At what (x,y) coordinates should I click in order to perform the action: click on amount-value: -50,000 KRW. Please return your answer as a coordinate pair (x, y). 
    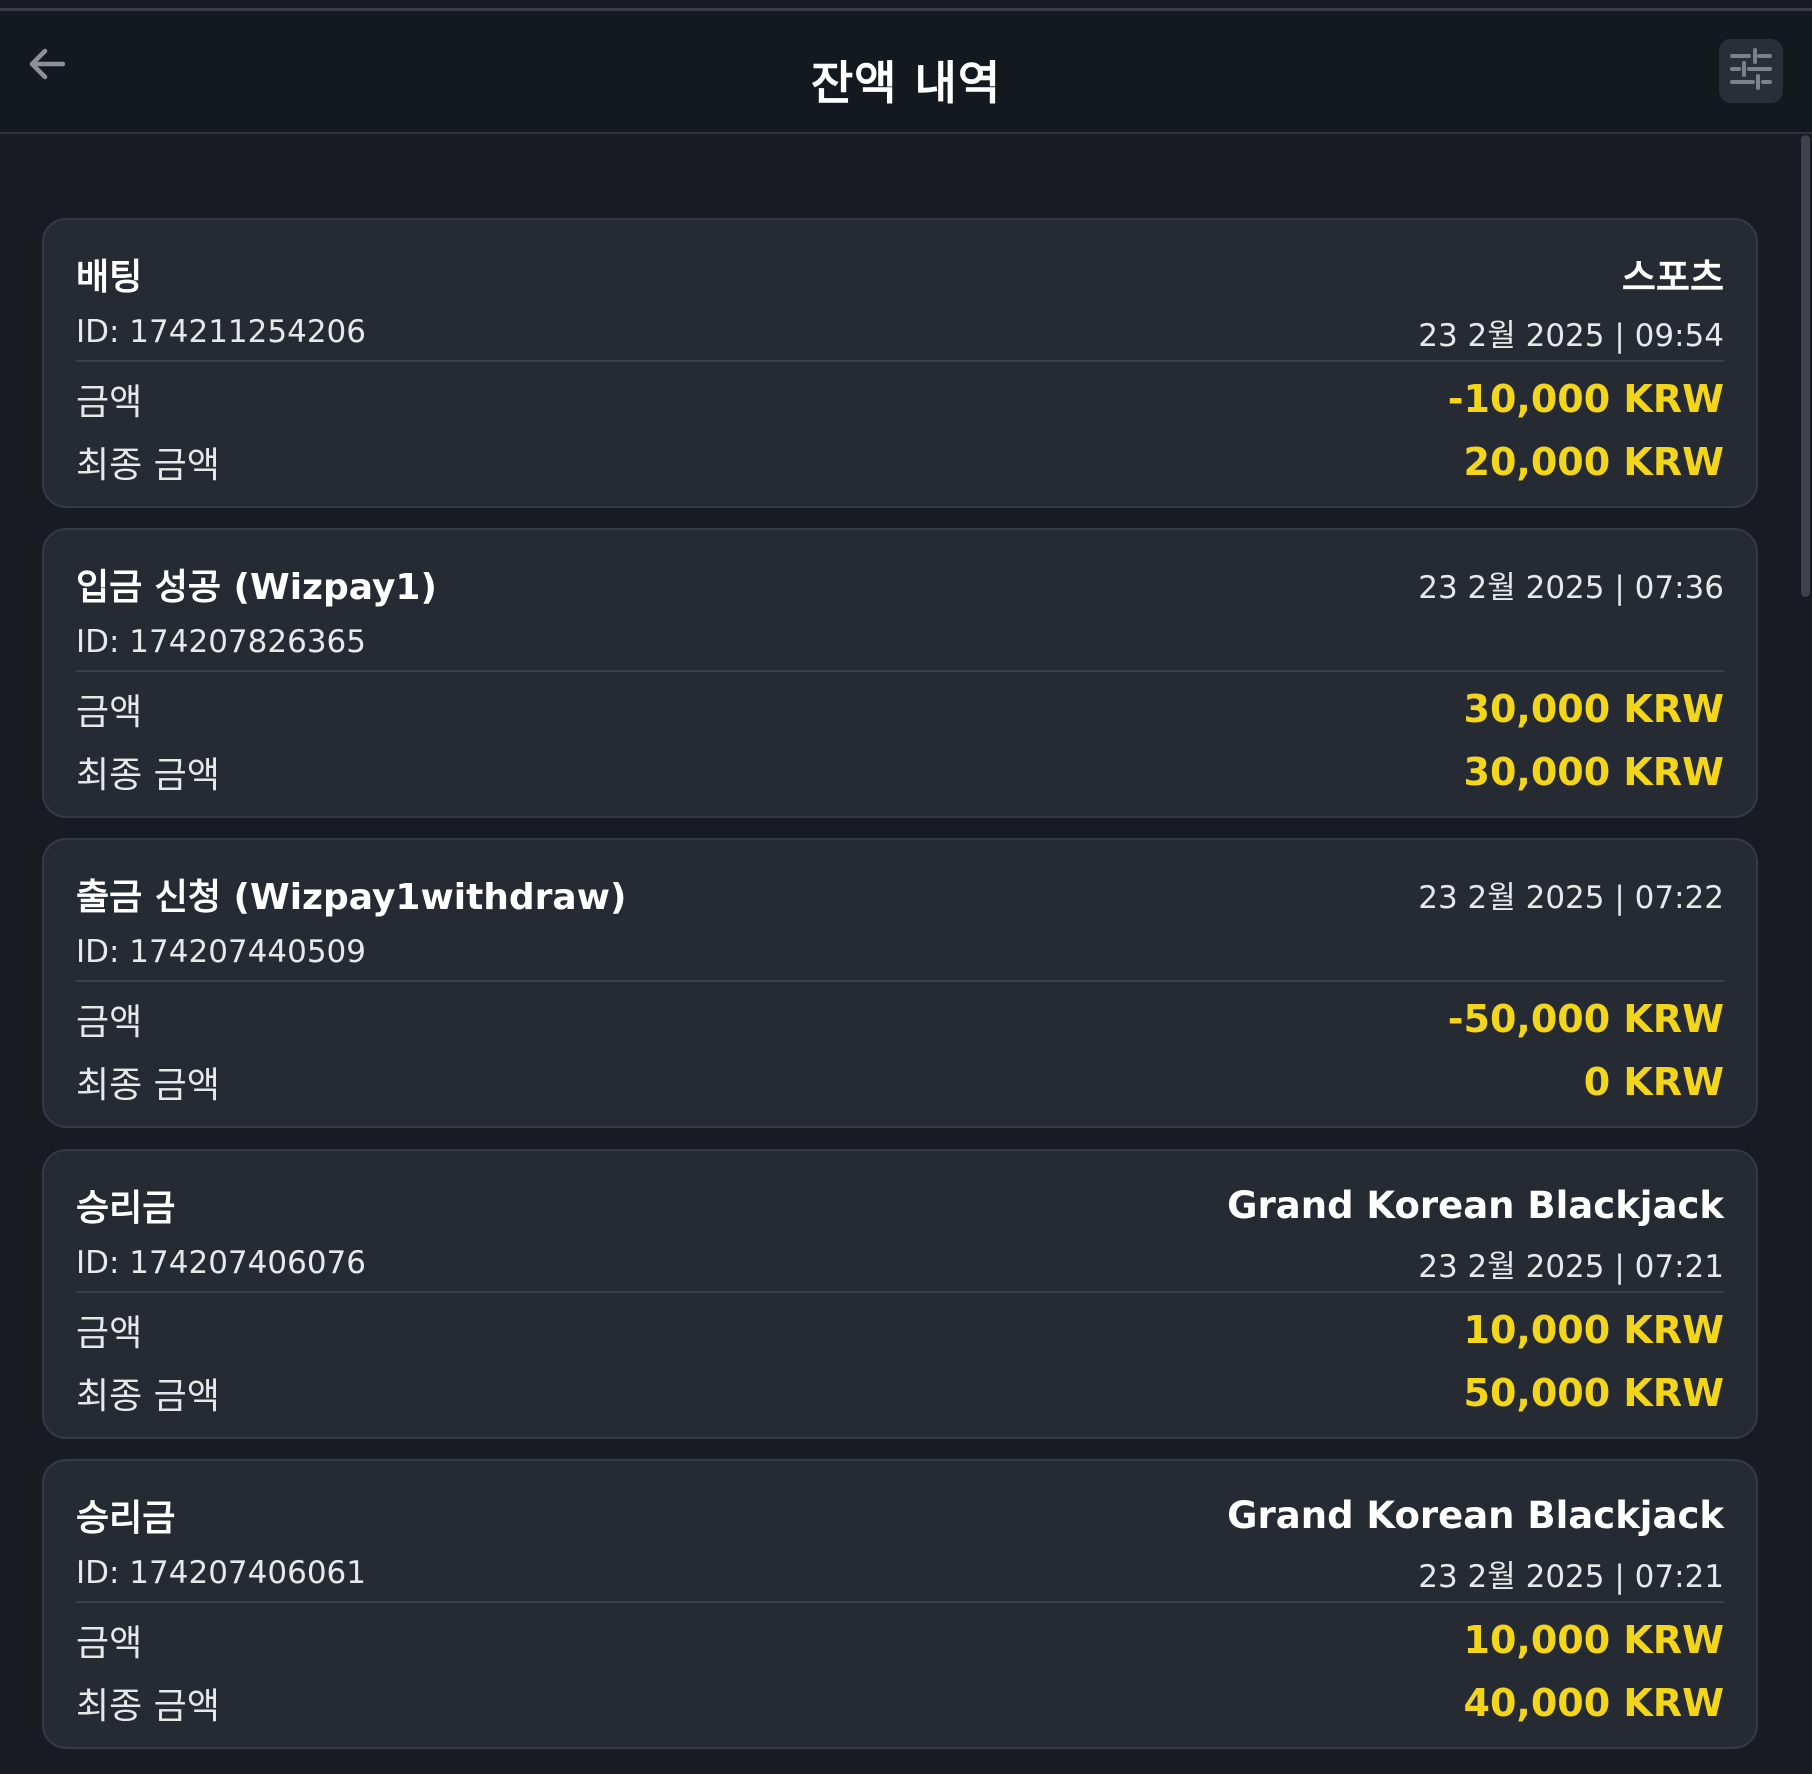
    Looking at the image, I should click on (1585, 1019).